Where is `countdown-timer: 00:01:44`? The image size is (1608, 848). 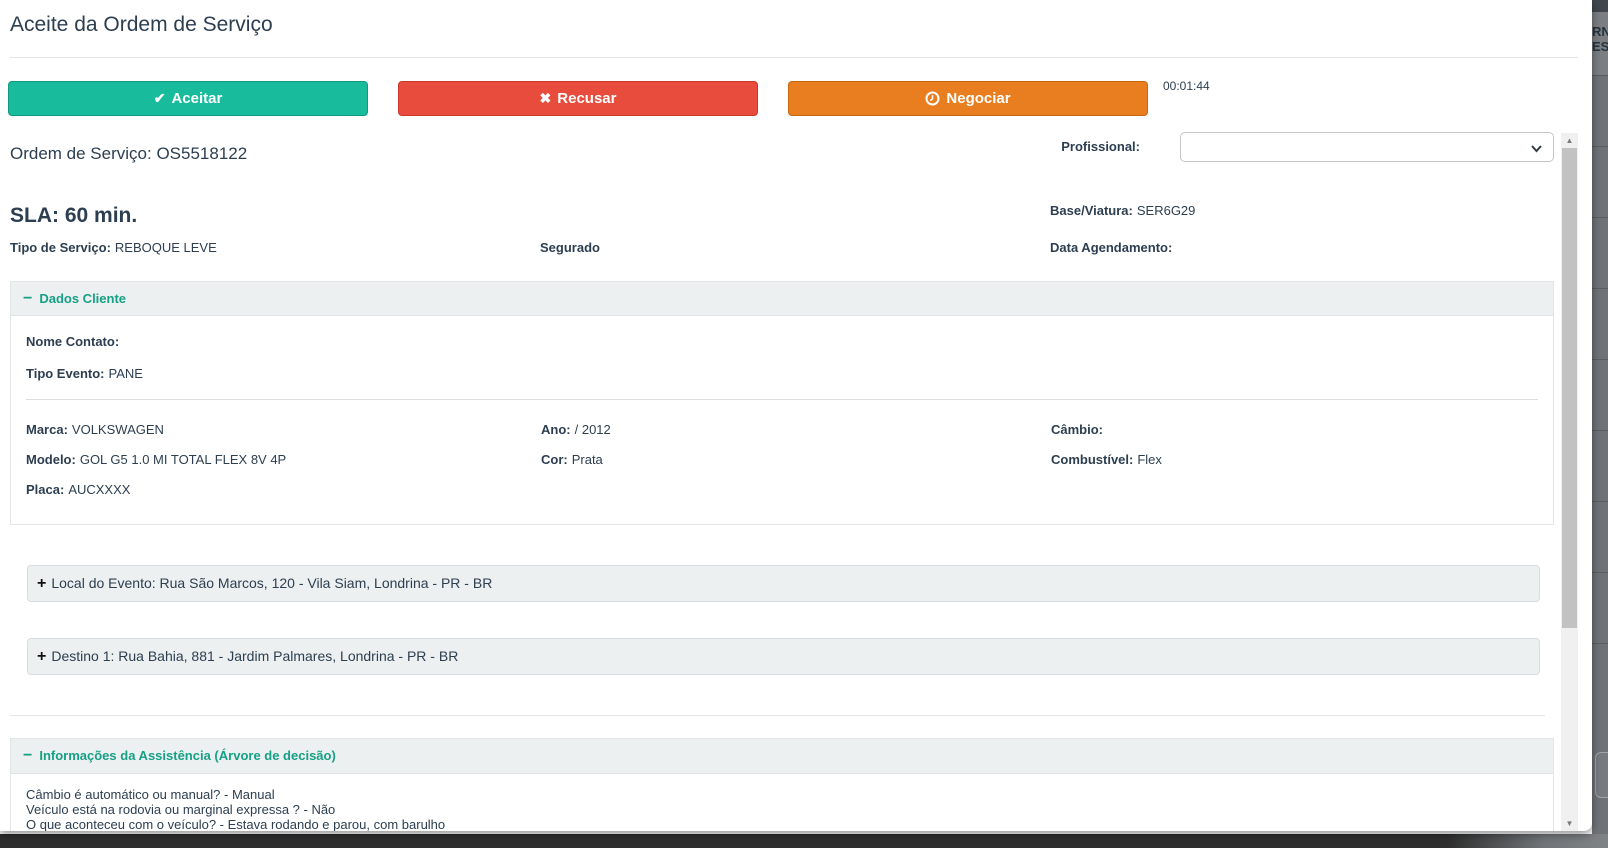
countdown-timer: 00:01:44 is located at coordinates (1186, 86).